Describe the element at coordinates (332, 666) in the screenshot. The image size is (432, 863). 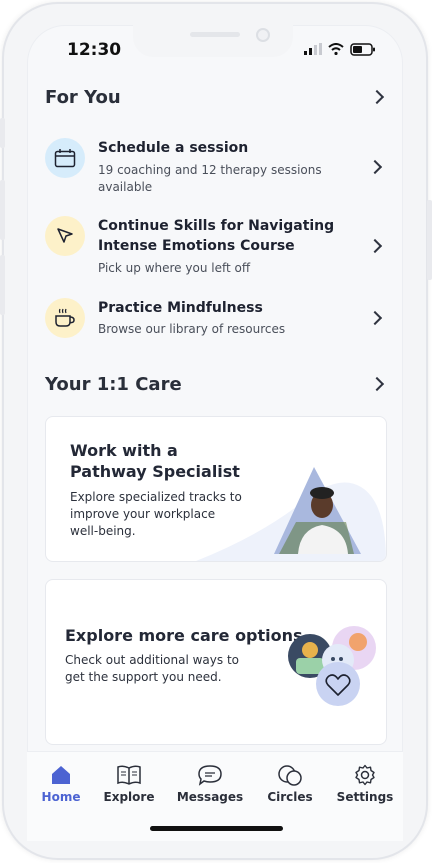
I see `care-options-illustration` at that location.